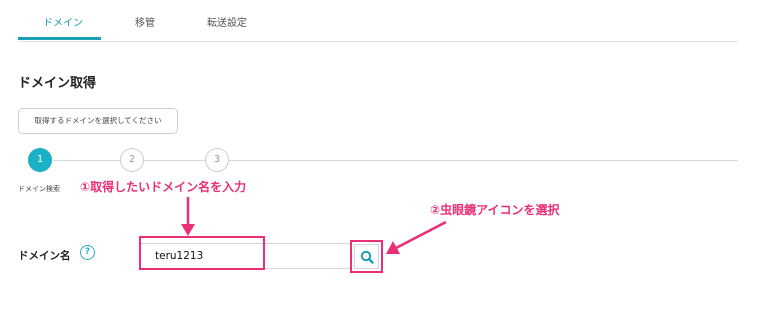 The width and height of the screenshot is (768, 325). I want to click on stepper-track, so click(395, 160).